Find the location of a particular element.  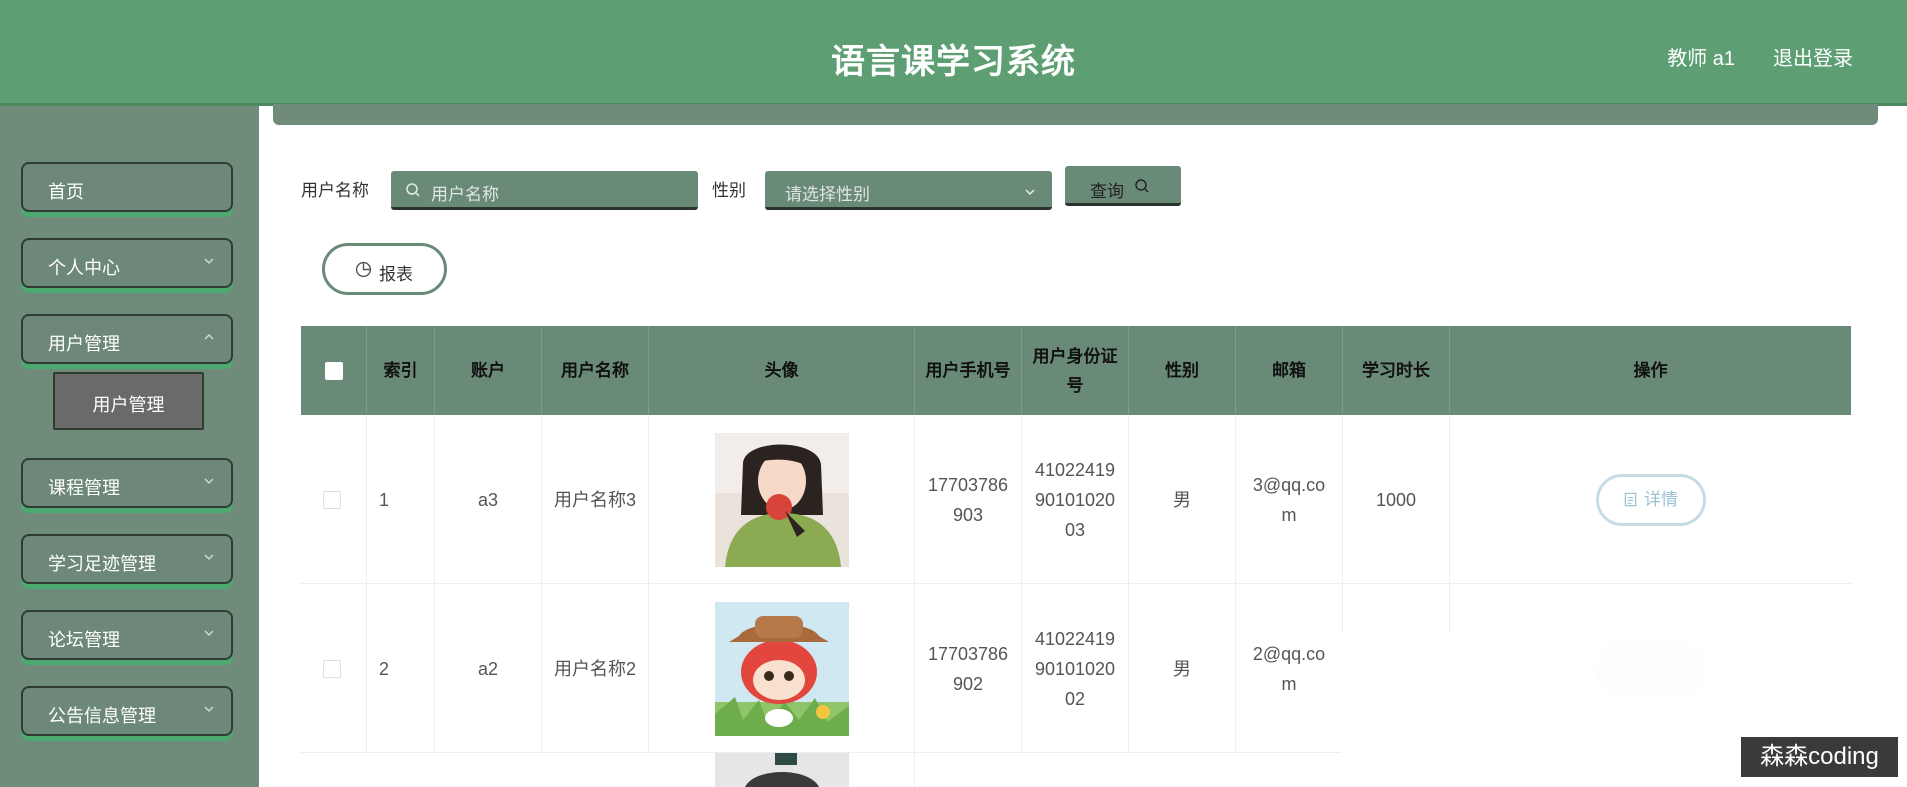

cell-email: 3@qq.com is located at coordinates (1289, 499).